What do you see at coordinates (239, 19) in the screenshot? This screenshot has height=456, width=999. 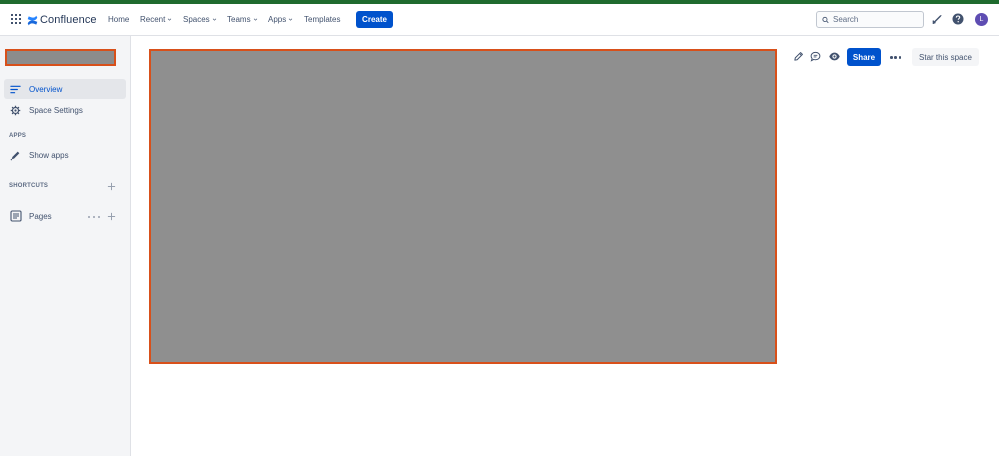 I see `nav-teams-label: Teams` at bounding box center [239, 19].